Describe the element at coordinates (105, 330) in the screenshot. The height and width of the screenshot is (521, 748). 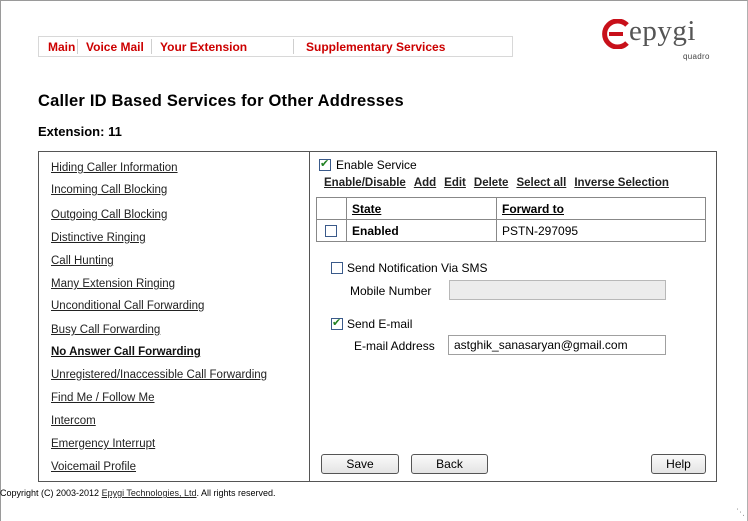
I see `sidebar-item-busy-call-forwarding: Busy Call Forwarding` at that location.